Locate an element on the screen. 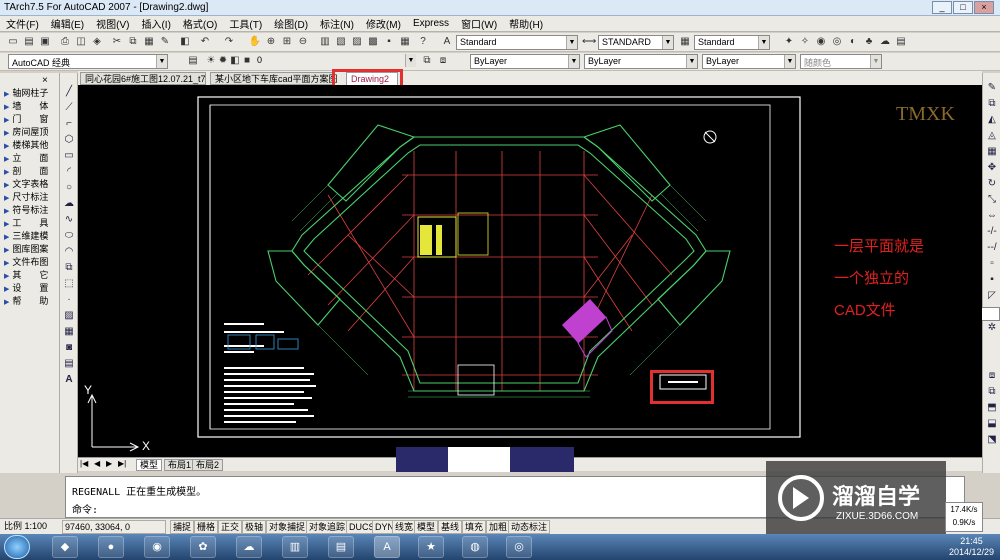 The width and height of the screenshot is (1000, 560). erase-icon: ✎ is located at coordinates (992, 88).